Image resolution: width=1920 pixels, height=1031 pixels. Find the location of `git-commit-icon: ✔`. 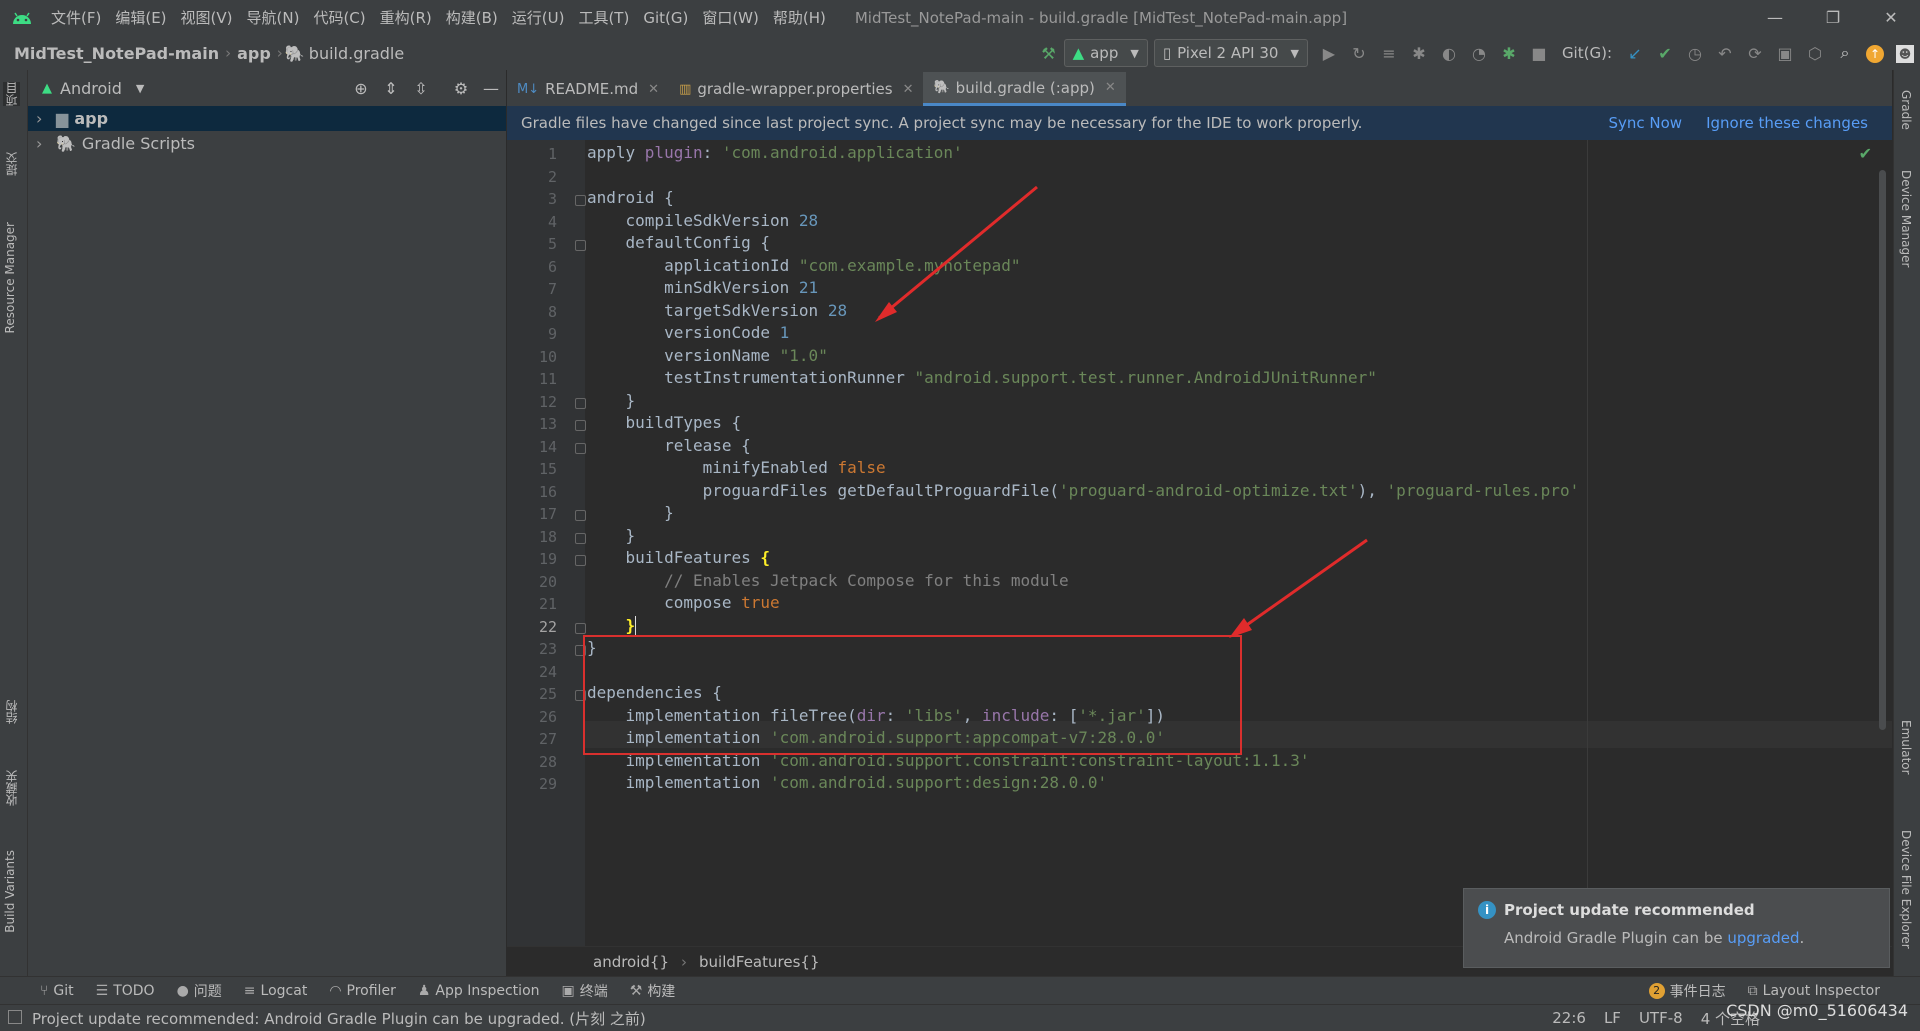

git-commit-icon: ✔ is located at coordinates (1665, 53).